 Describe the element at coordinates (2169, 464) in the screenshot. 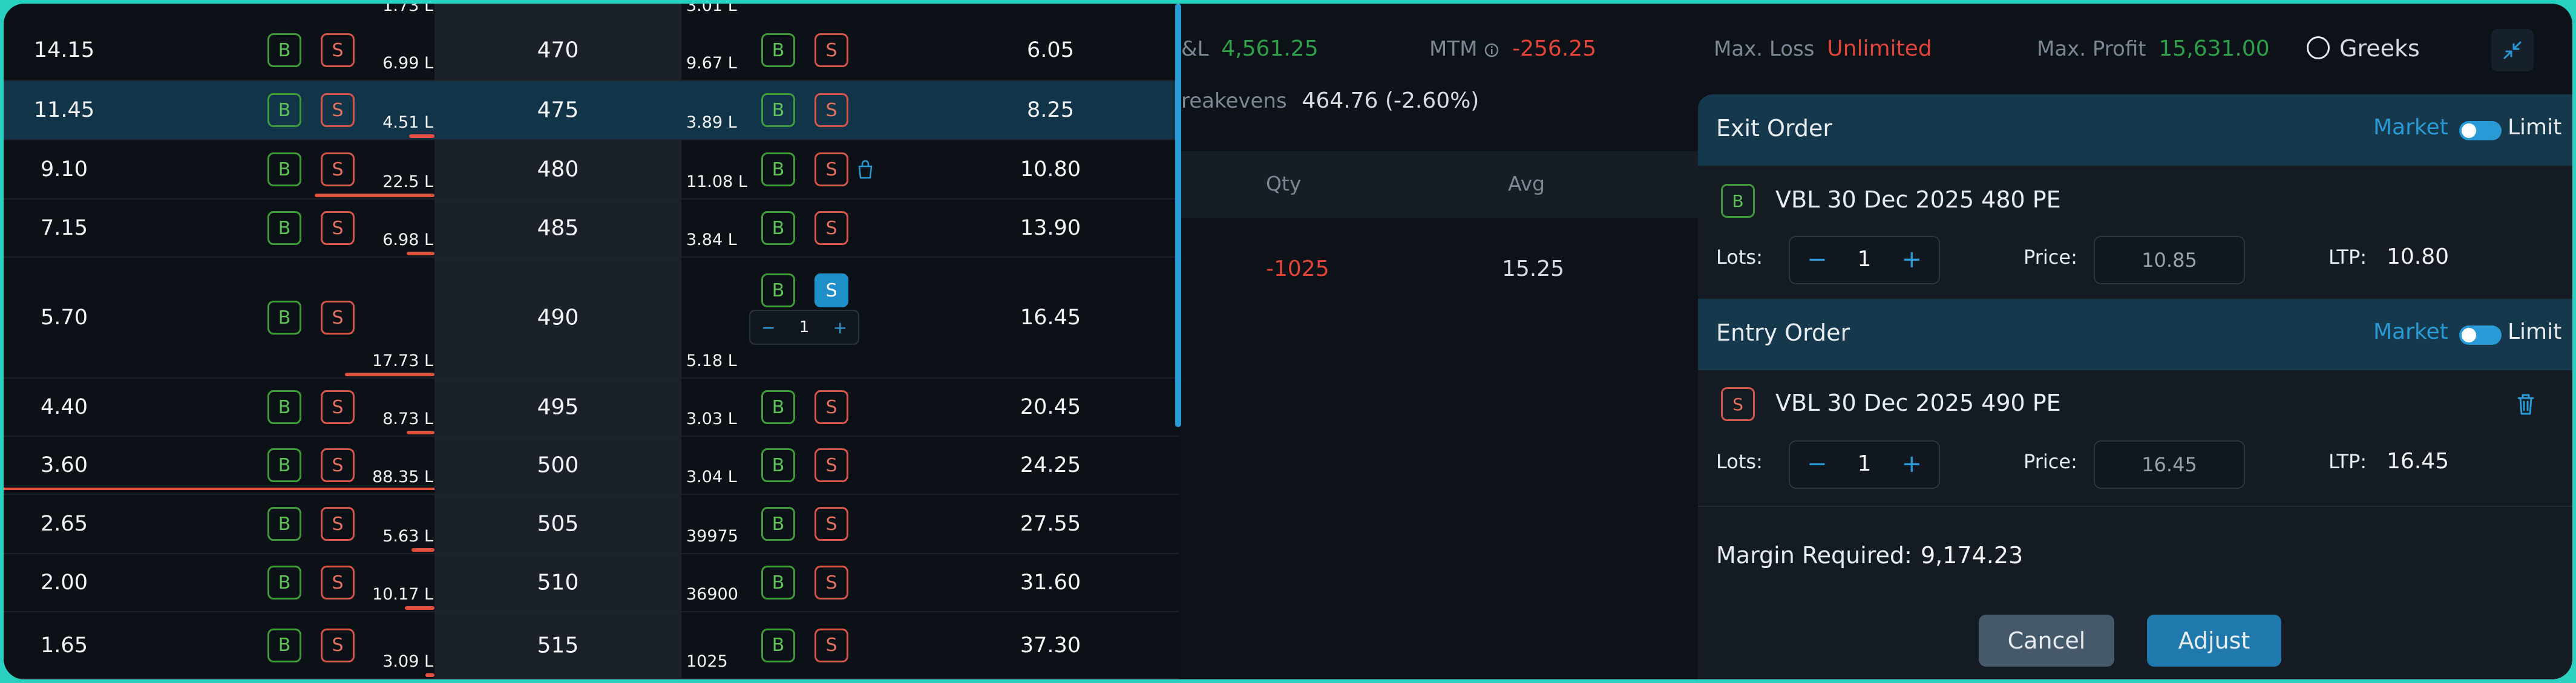

I see `entry-price-input` at that location.